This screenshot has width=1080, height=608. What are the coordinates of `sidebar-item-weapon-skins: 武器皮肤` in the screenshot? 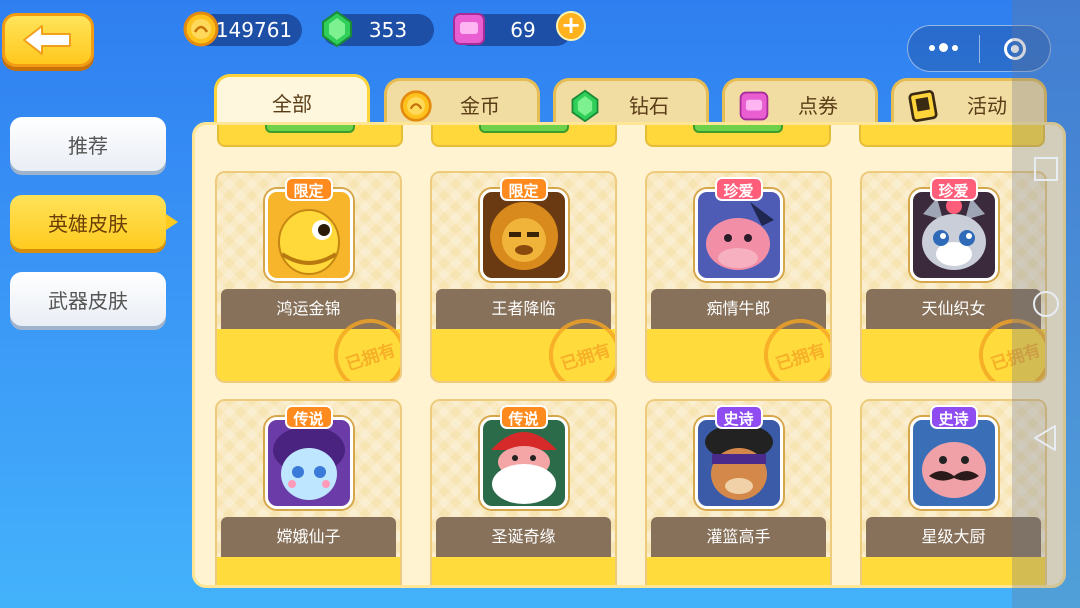 It's located at (88, 299).